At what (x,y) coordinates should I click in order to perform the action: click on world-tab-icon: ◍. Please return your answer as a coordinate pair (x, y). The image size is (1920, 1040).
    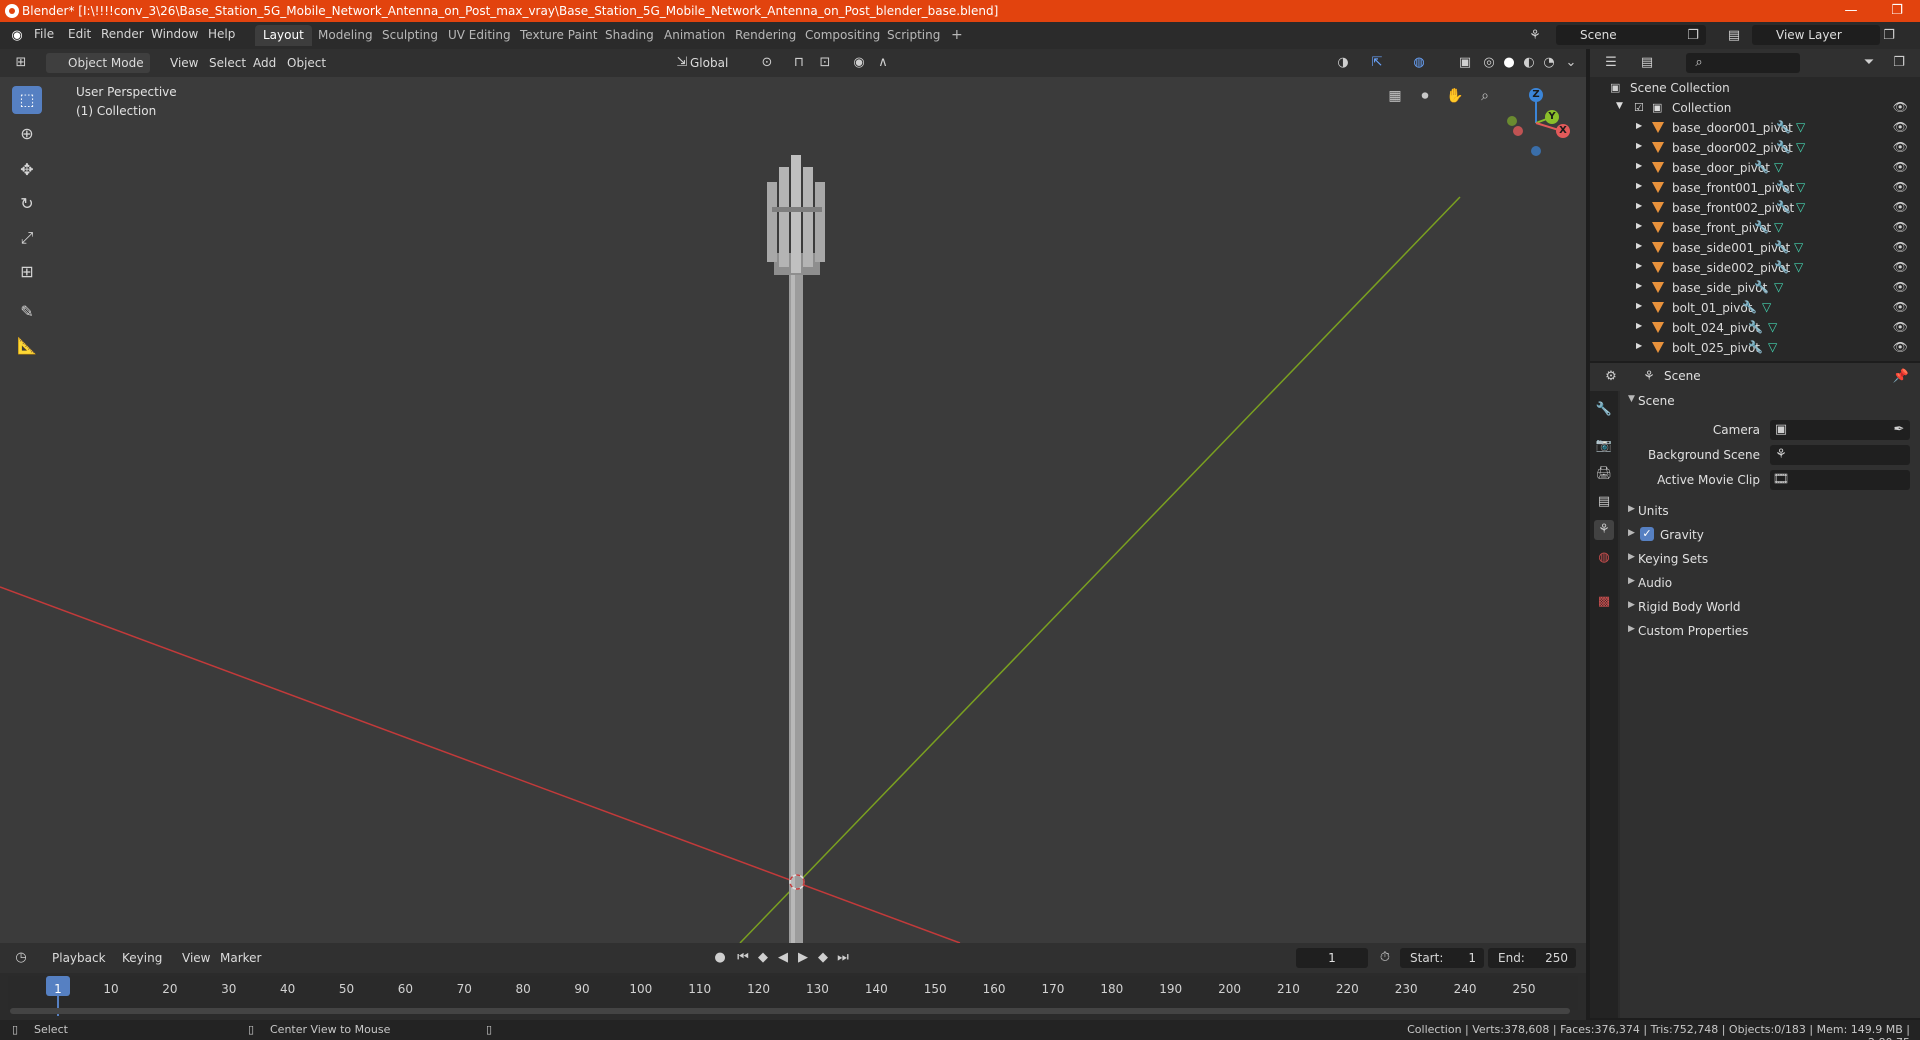
    Looking at the image, I should click on (1604, 558).